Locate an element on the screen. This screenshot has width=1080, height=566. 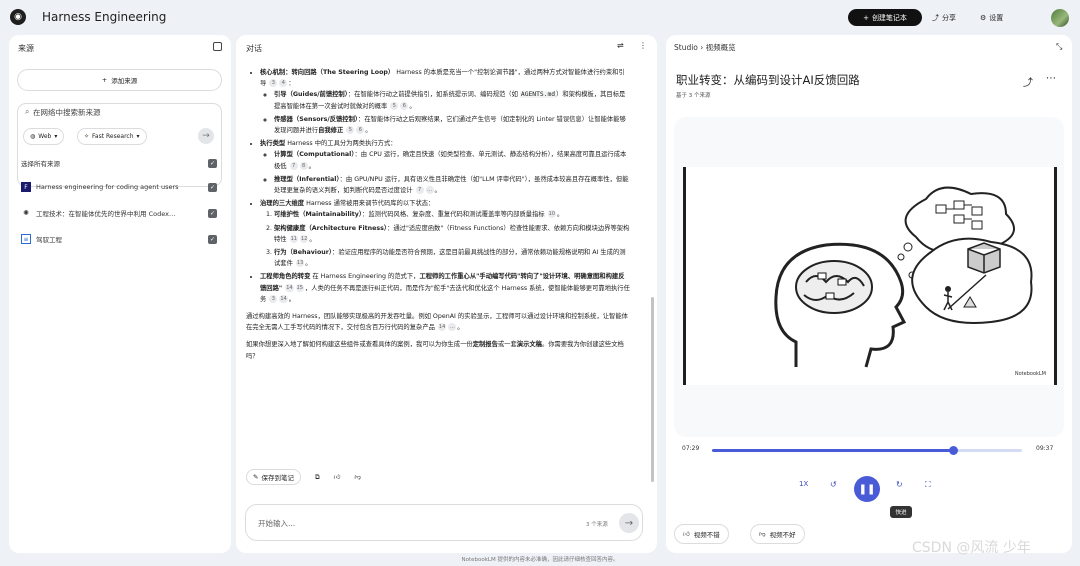
add-source-label: 添加来源 is located at coordinates (124, 81).